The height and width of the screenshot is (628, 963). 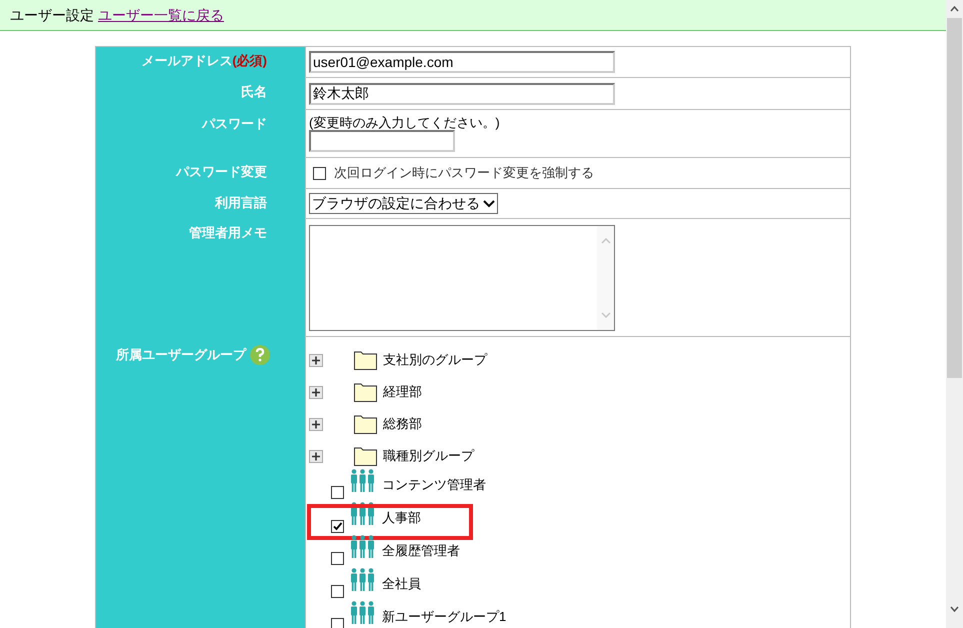 I want to click on field-label: 利用言語, so click(x=241, y=203).